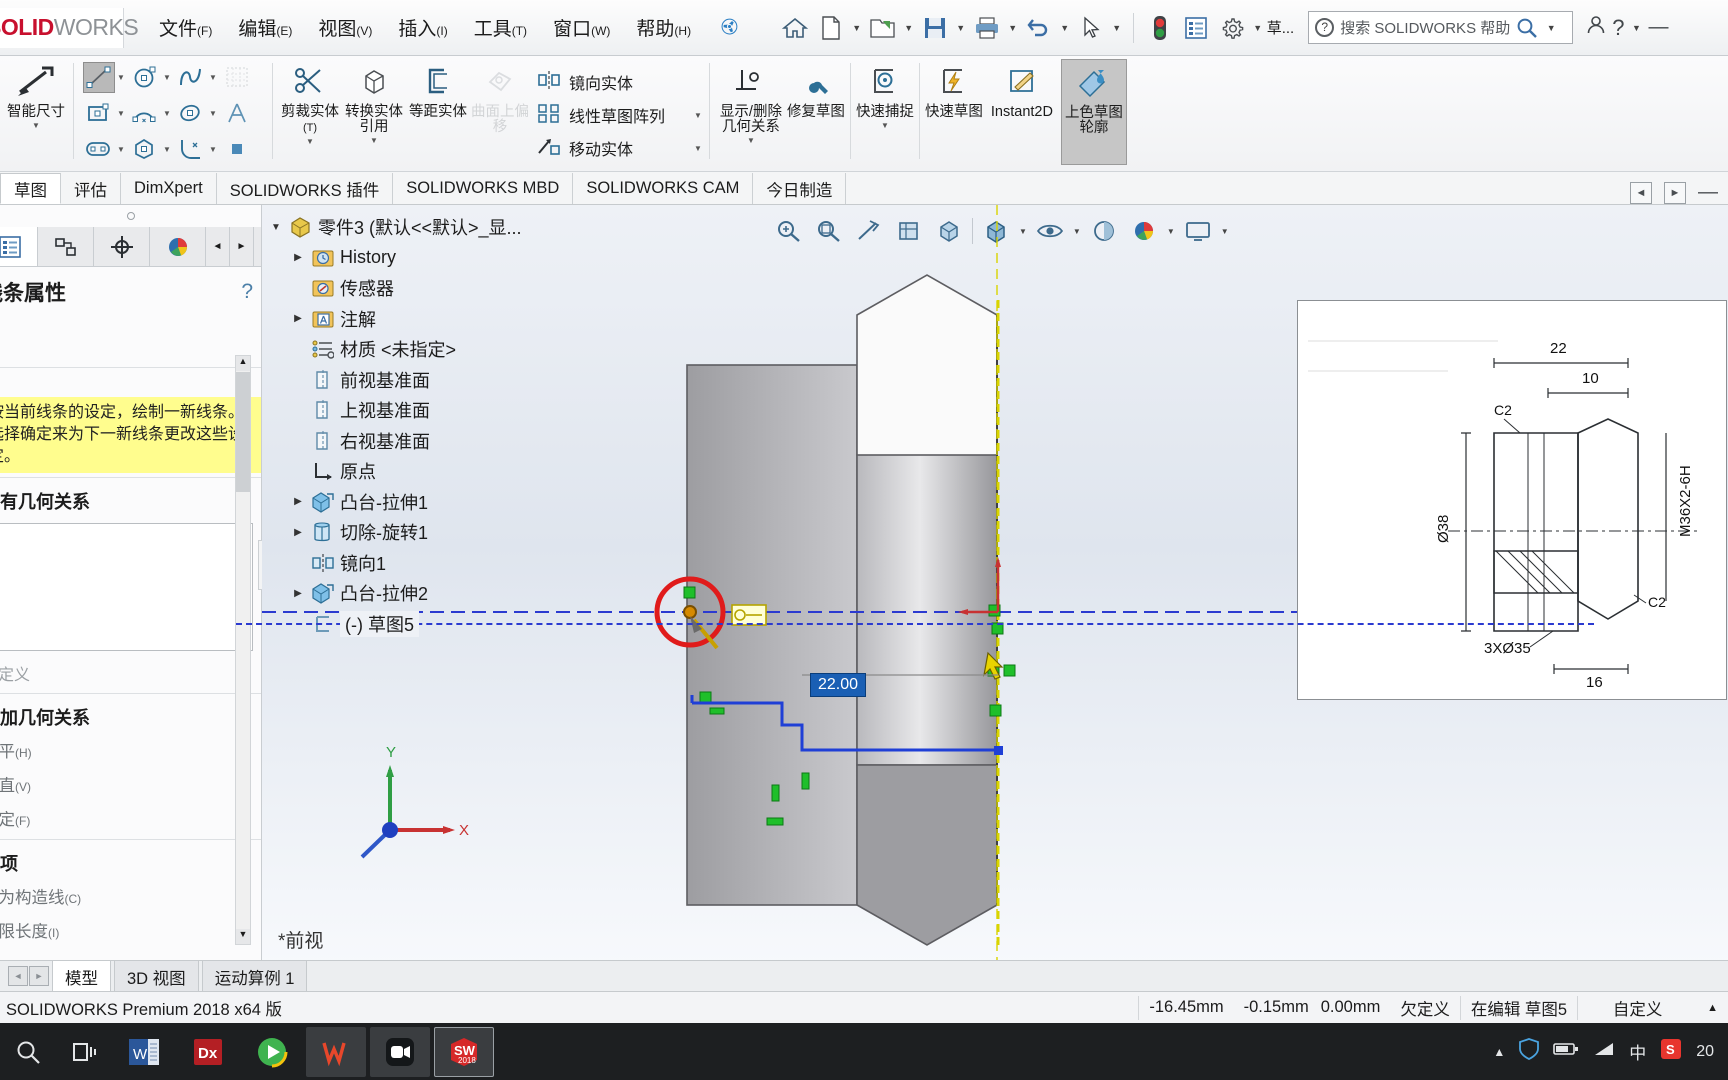 This screenshot has height=1080, width=1728. What do you see at coordinates (30, 188) in the screenshot?
I see `tab-sketch: 草图` at bounding box center [30, 188].